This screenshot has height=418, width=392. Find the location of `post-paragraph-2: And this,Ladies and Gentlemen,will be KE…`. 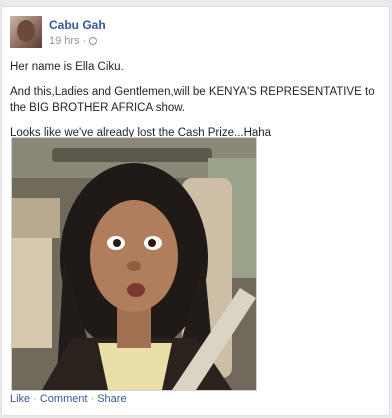

post-paragraph-2: And this,Ladies and Gentlemen,will be KE… is located at coordinates (192, 100).